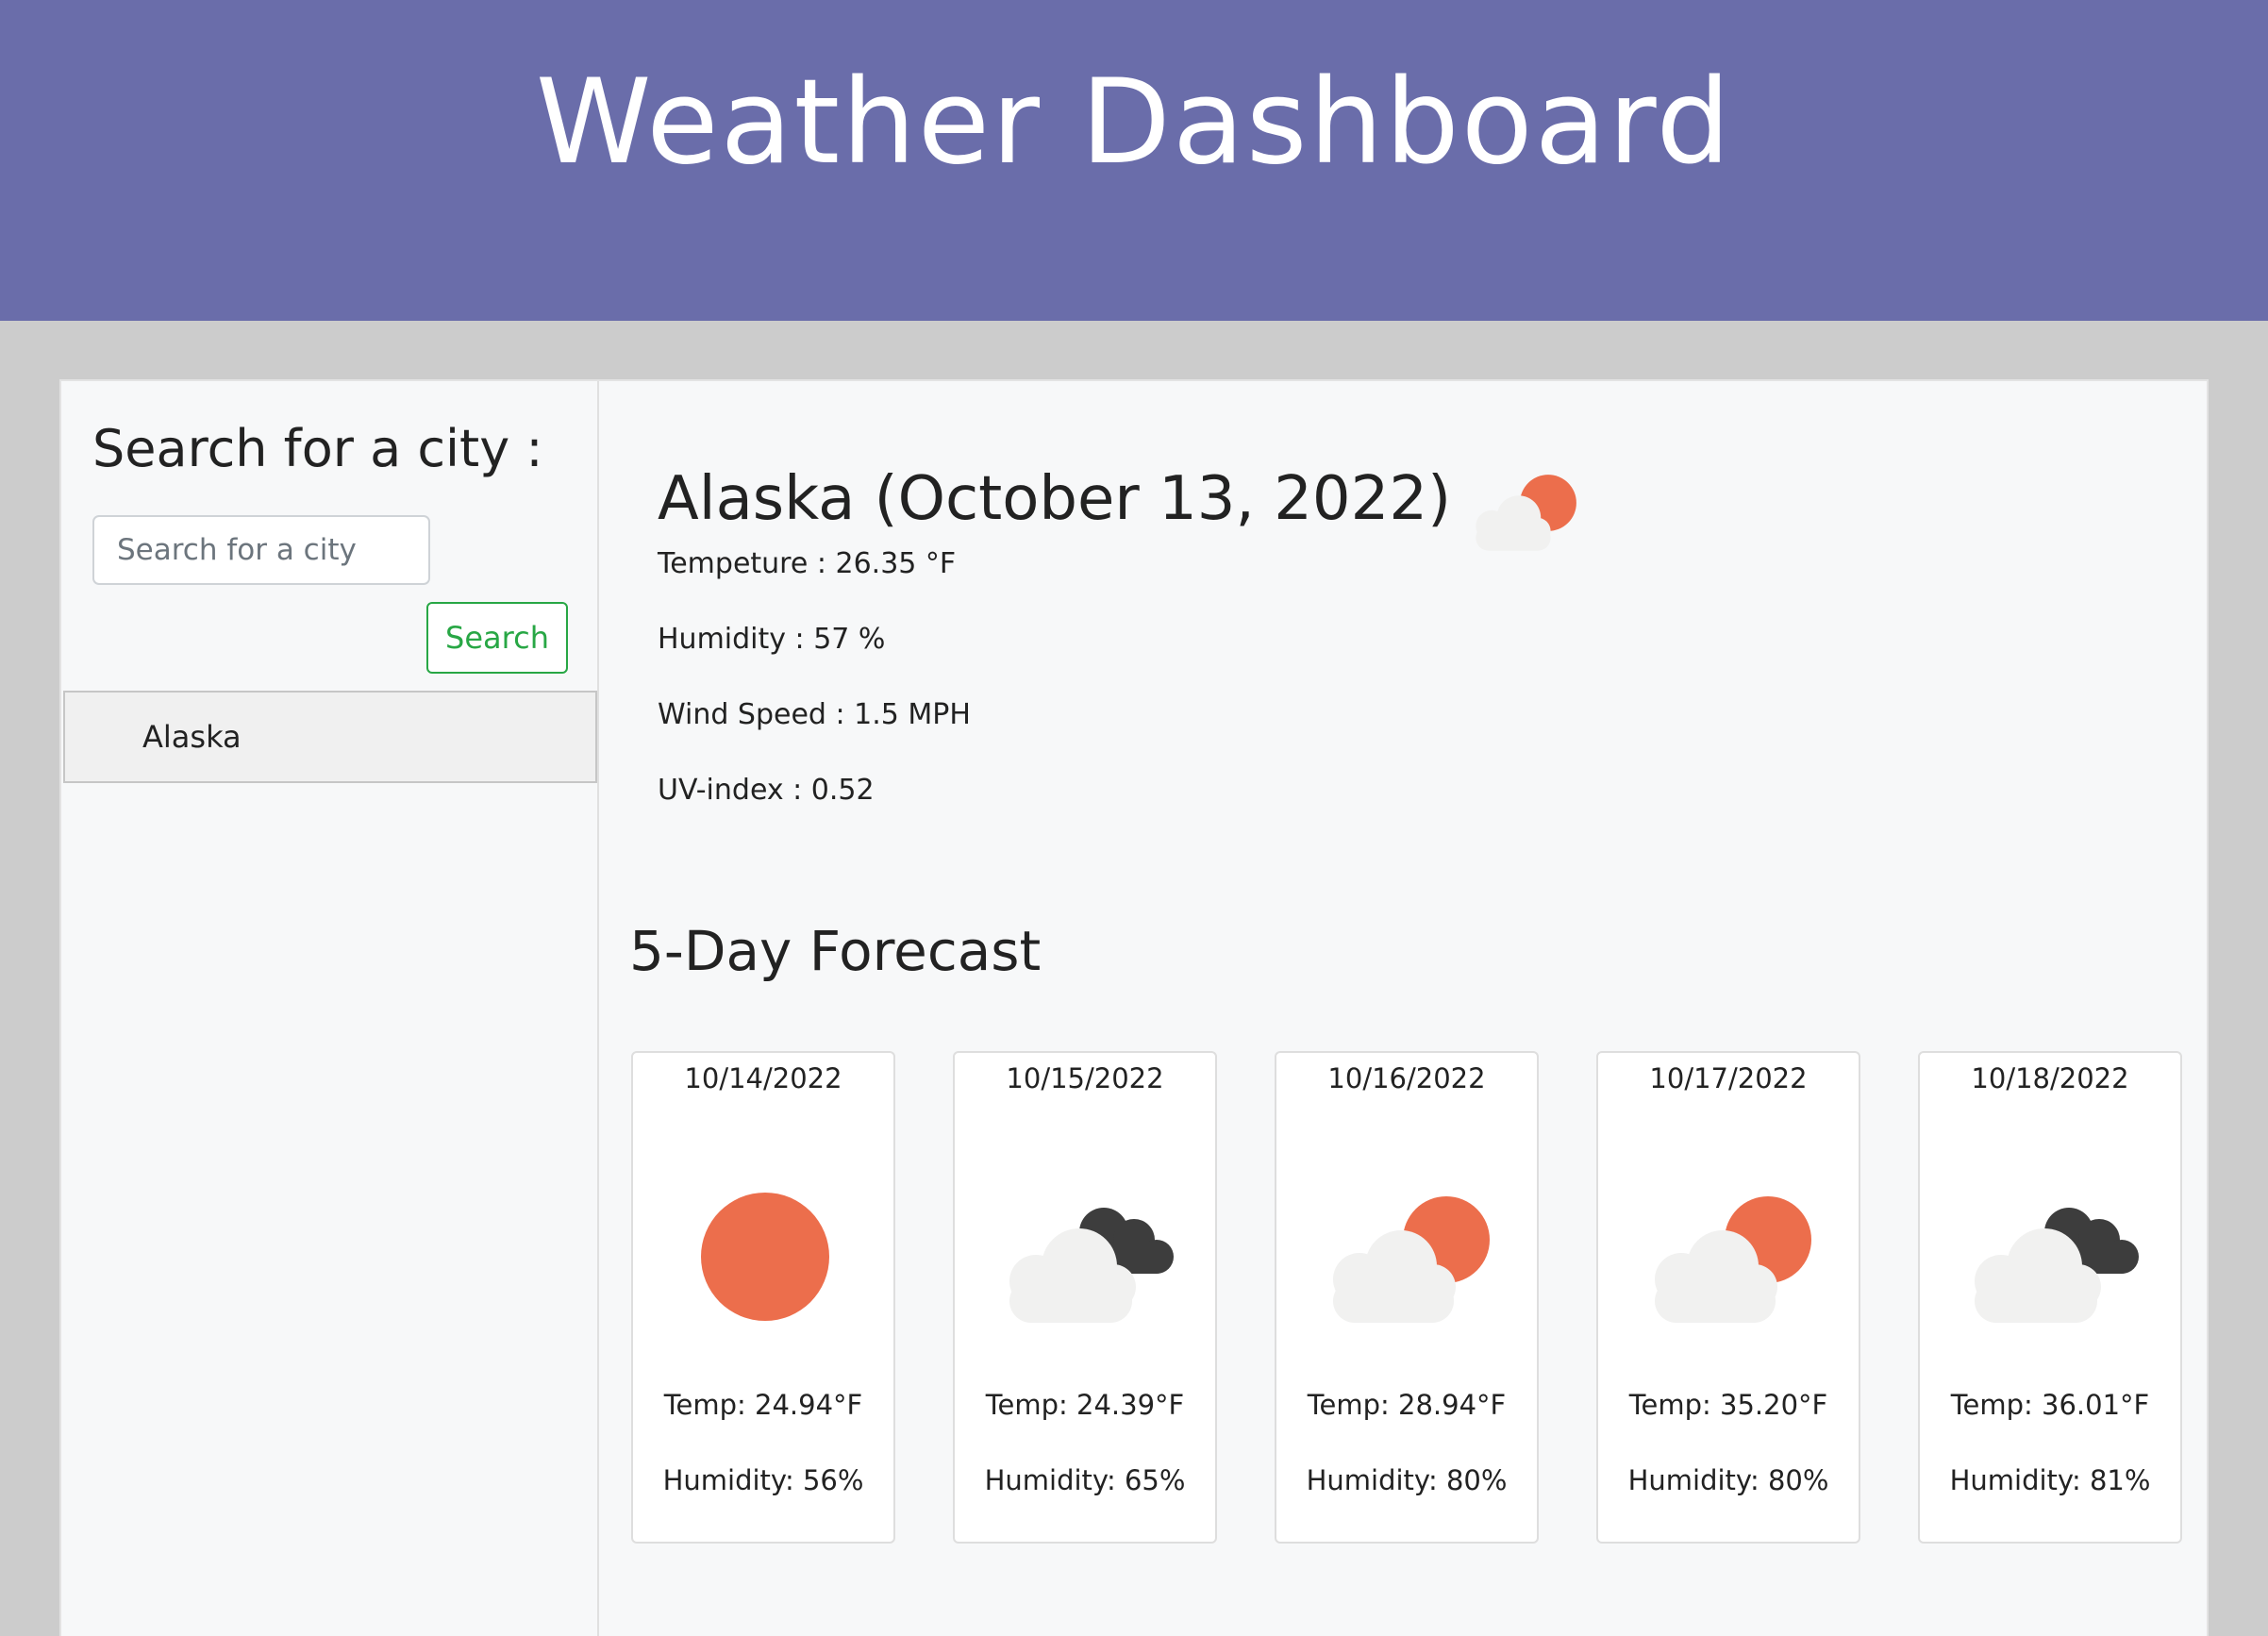  Describe the element at coordinates (261, 550) in the screenshot. I see `city-search-input` at that location.